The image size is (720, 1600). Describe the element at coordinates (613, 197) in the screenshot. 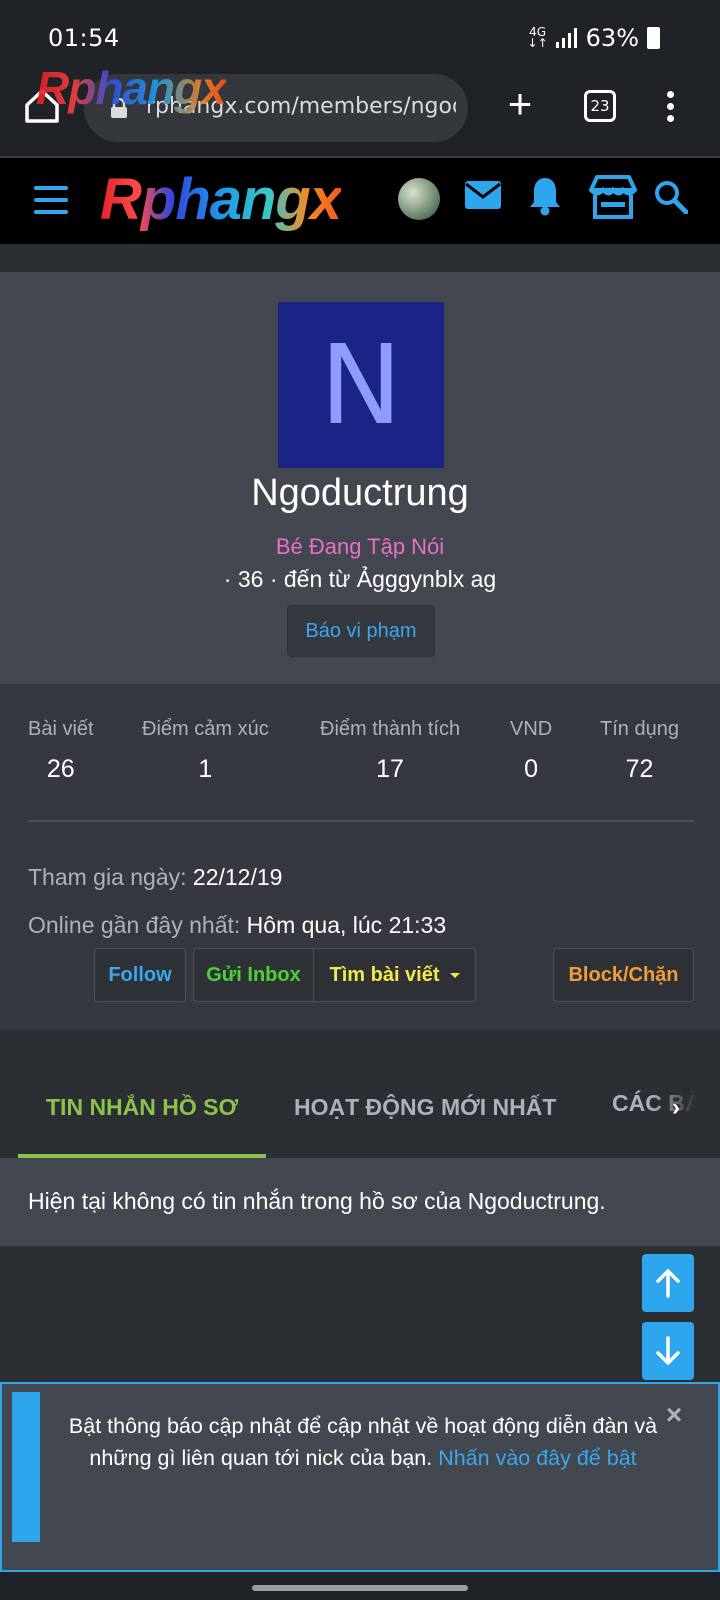

I see `store-icon` at that location.